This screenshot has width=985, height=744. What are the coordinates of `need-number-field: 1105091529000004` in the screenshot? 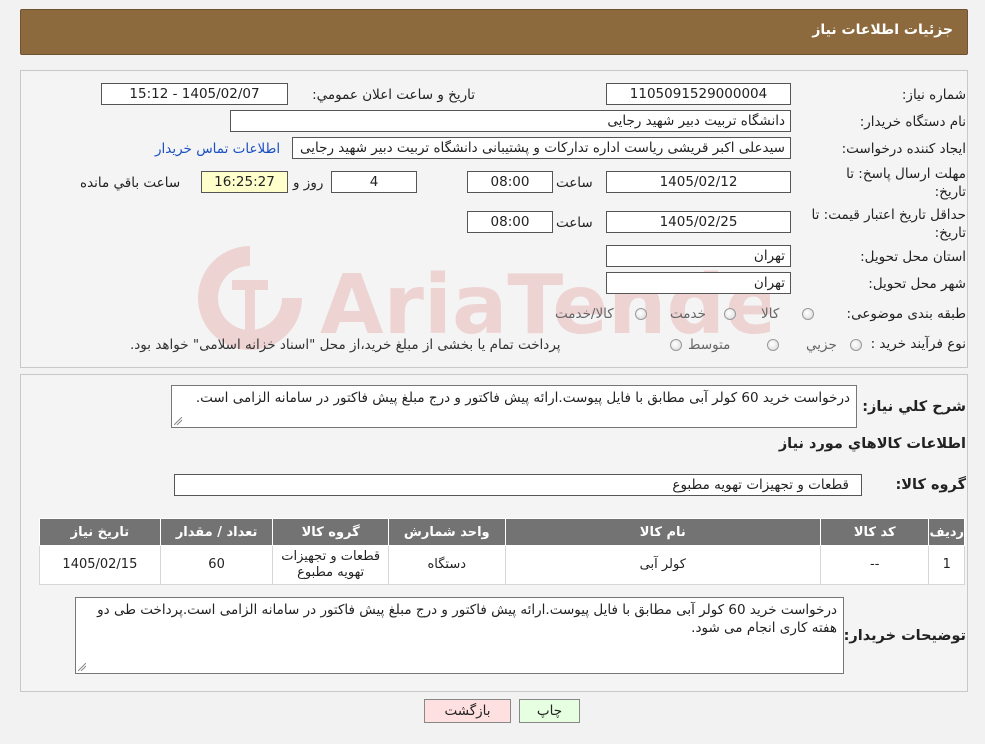 It's located at (698, 94).